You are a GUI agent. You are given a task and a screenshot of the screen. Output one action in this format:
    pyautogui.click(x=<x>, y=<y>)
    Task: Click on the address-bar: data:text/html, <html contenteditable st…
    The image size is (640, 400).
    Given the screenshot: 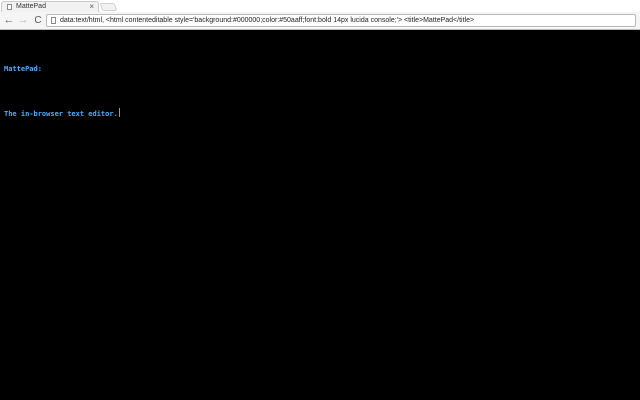 What is the action you would take?
    pyautogui.click(x=341, y=20)
    